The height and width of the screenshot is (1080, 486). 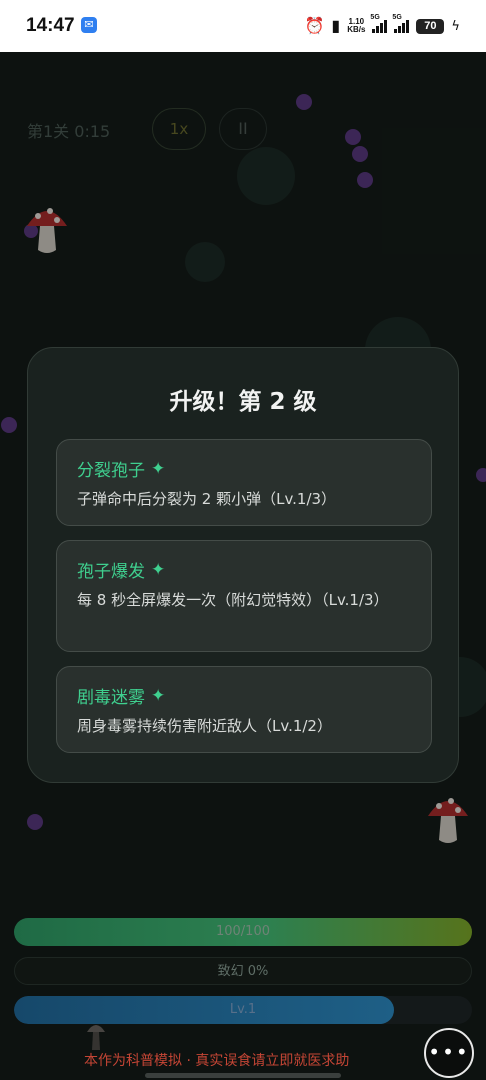 I want to click on alarm-icon: ⏰, so click(x=314, y=25).